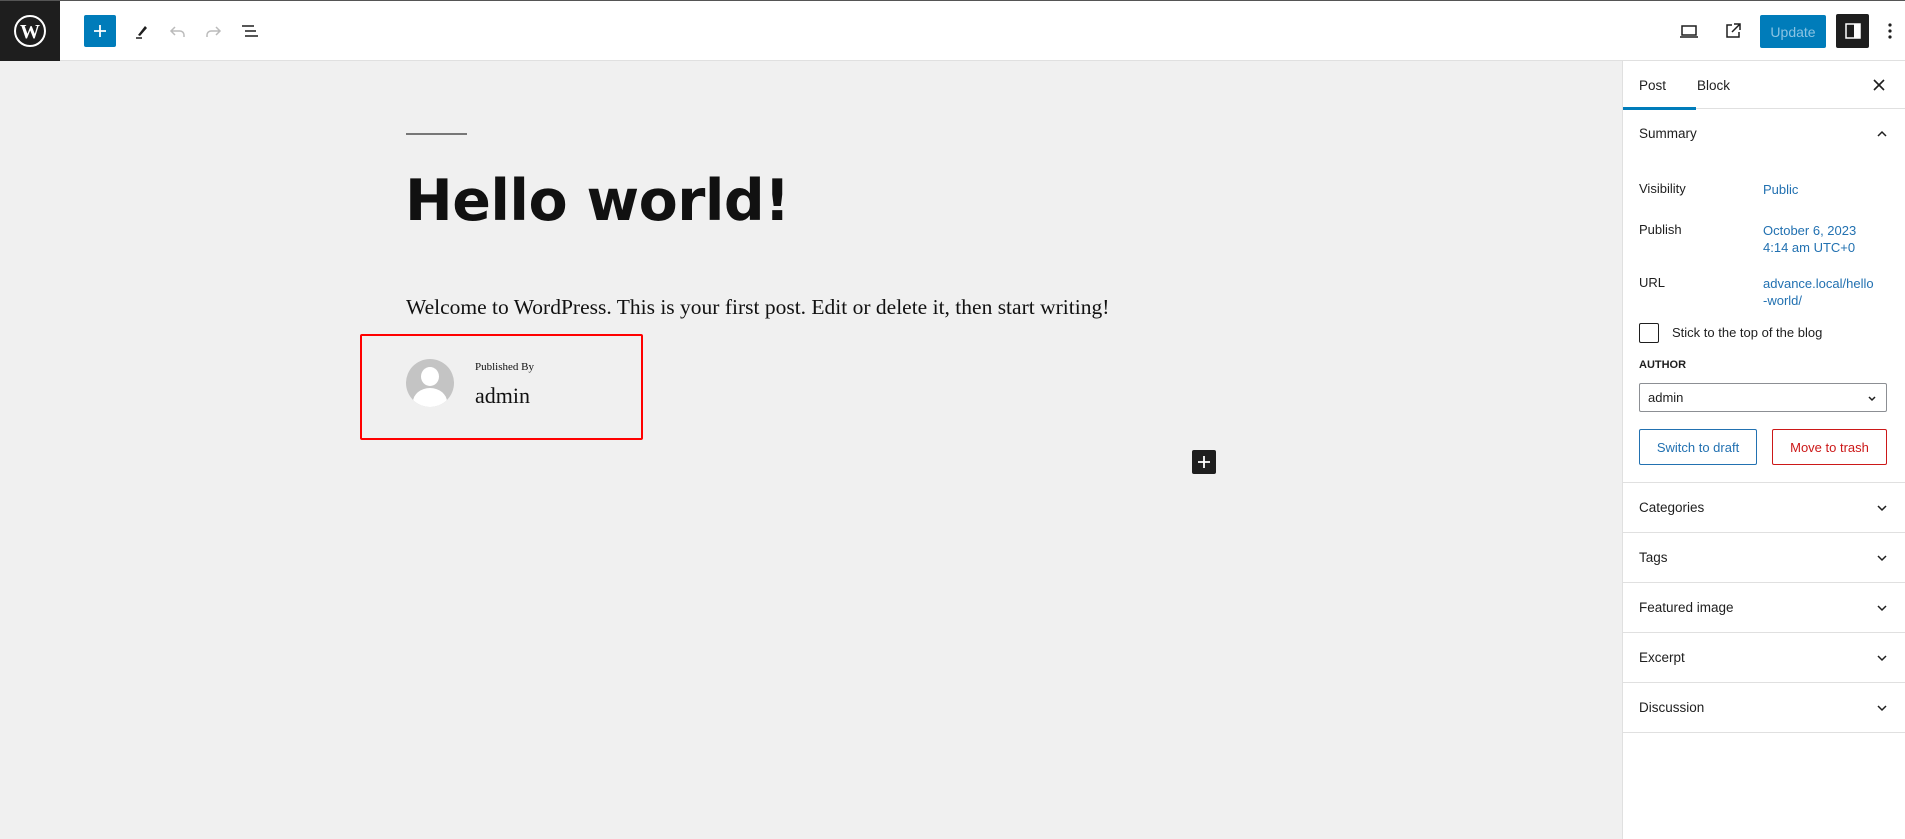  I want to click on add-block-button, so click(100, 31).